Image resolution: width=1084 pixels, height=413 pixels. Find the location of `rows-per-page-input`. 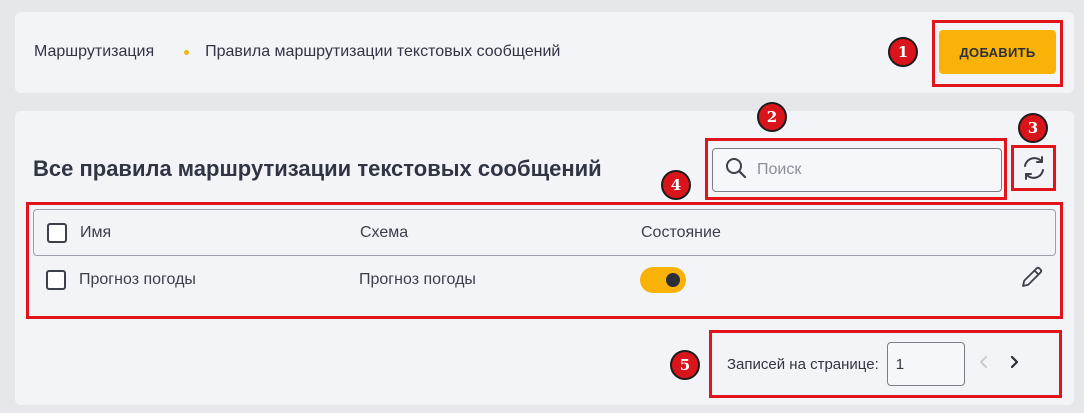

rows-per-page-input is located at coordinates (925, 364).